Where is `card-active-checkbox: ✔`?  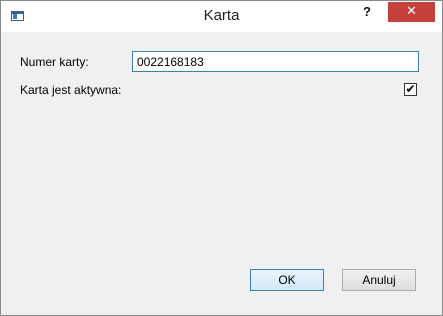 card-active-checkbox: ✔ is located at coordinates (410, 89).